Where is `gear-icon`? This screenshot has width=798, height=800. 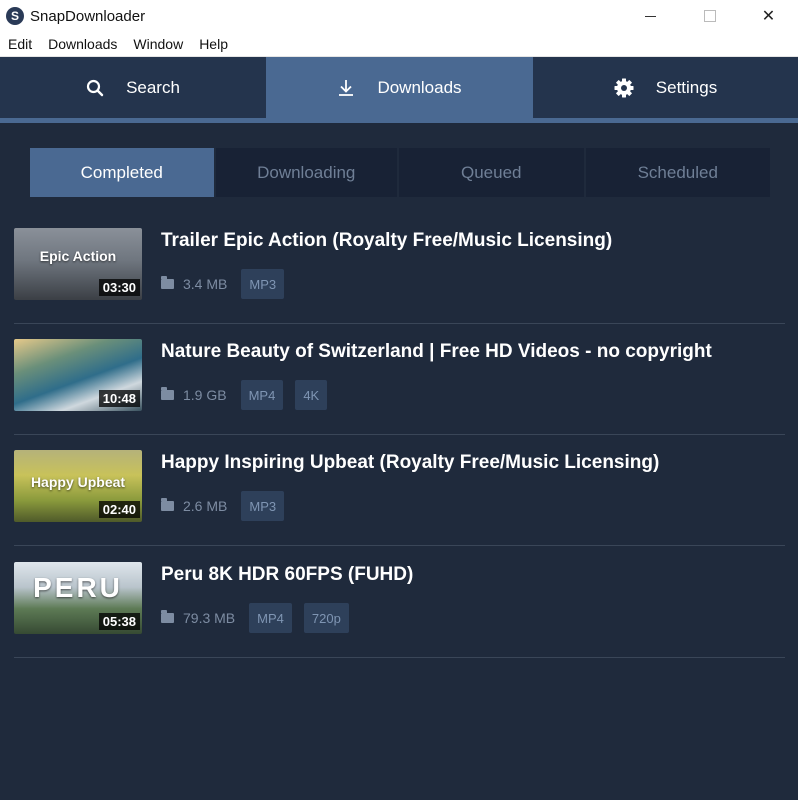 gear-icon is located at coordinates (624, 88).